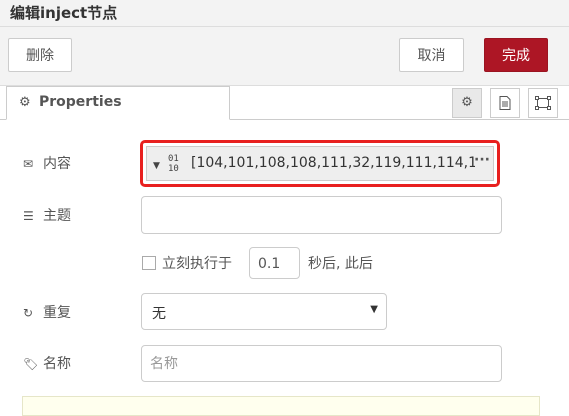  I want to click on tag-icon: 🏷, so click(31, 364).